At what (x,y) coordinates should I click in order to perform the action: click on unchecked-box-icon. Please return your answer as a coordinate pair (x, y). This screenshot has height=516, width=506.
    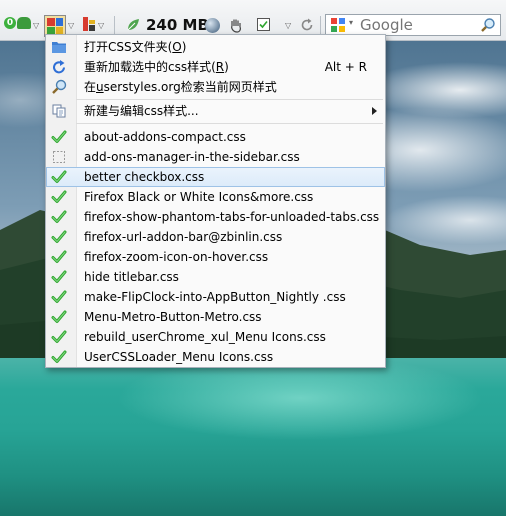
    Looking at the image, I should click on (59, 157).